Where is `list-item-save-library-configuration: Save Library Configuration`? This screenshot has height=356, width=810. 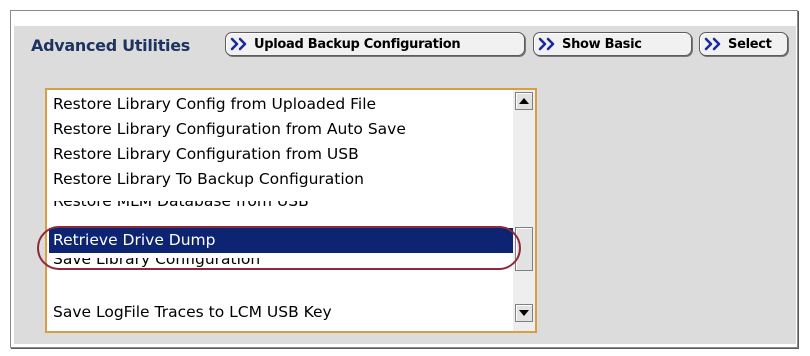
list-item-save-library-configuration: Save Library Configuration is located at coordinates (281, 264).